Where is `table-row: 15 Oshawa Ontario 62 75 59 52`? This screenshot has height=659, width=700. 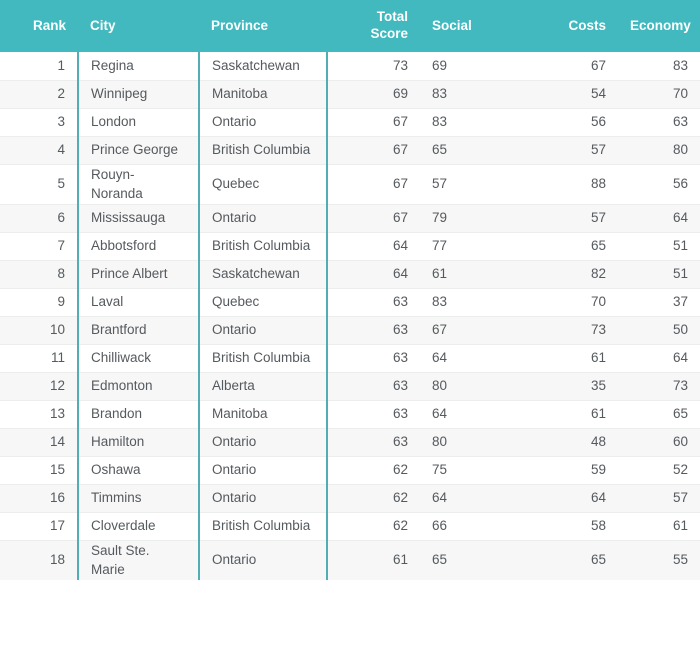 table-row: 15 Oshawa Ontario 62 75 59 52 is located at coordinates (350, 470).